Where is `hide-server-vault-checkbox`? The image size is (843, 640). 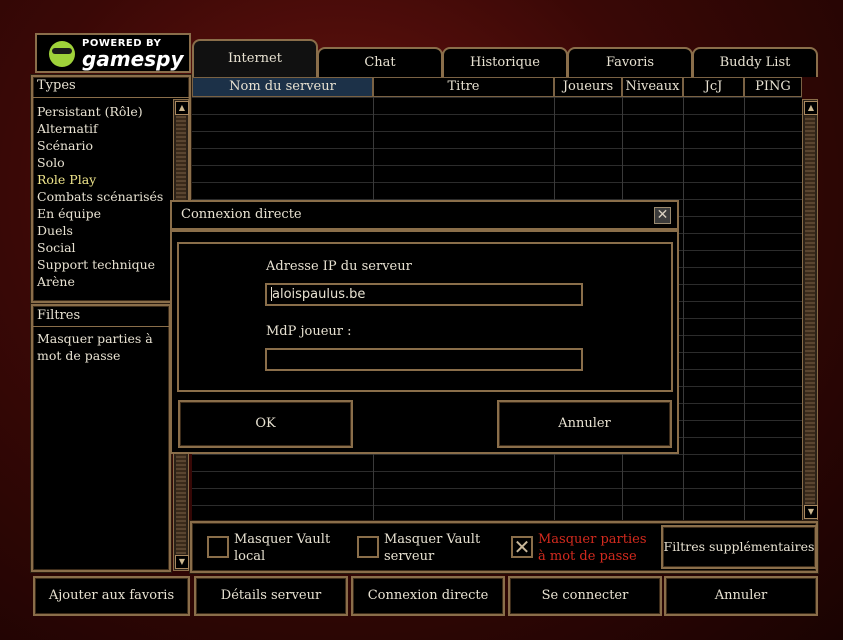 hide-server-vault-checkbox is located at coordinates (368, 547).